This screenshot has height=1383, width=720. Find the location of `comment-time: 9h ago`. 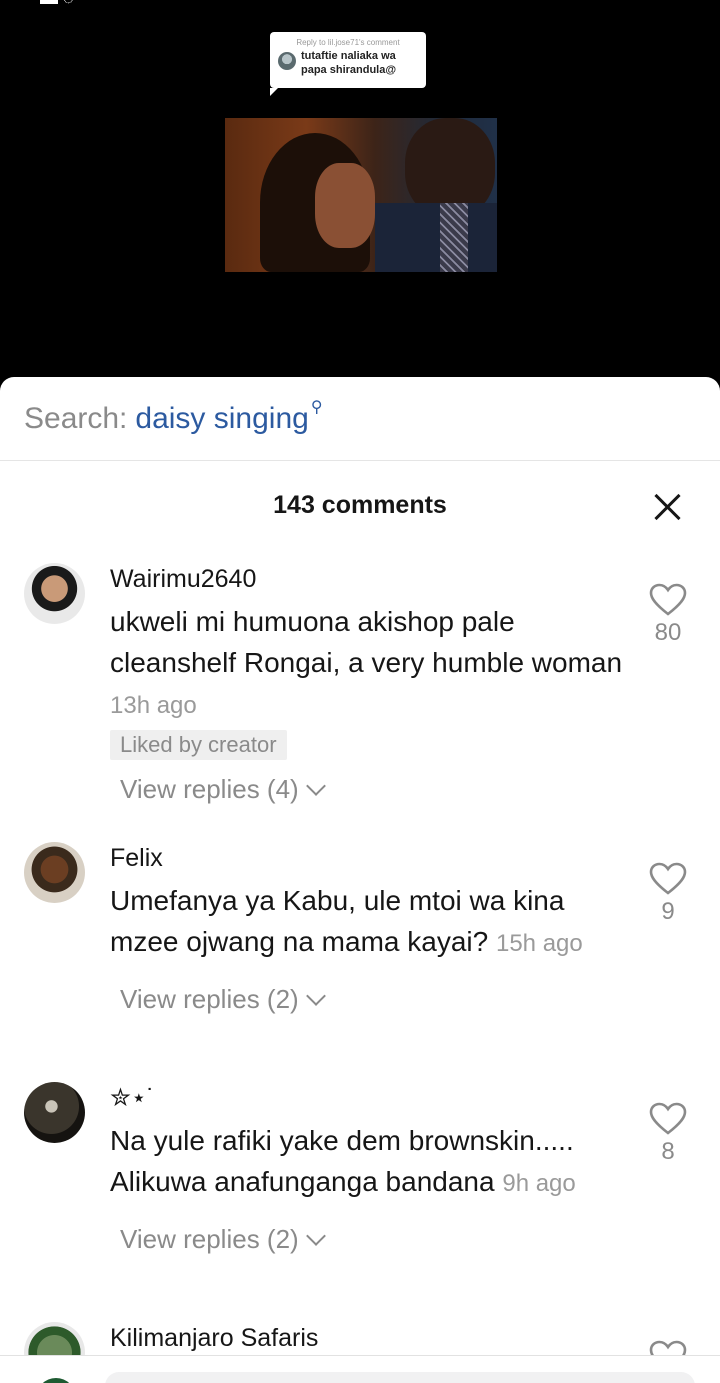

comment-time: 9h ago is located at coordinates (539, 1183).